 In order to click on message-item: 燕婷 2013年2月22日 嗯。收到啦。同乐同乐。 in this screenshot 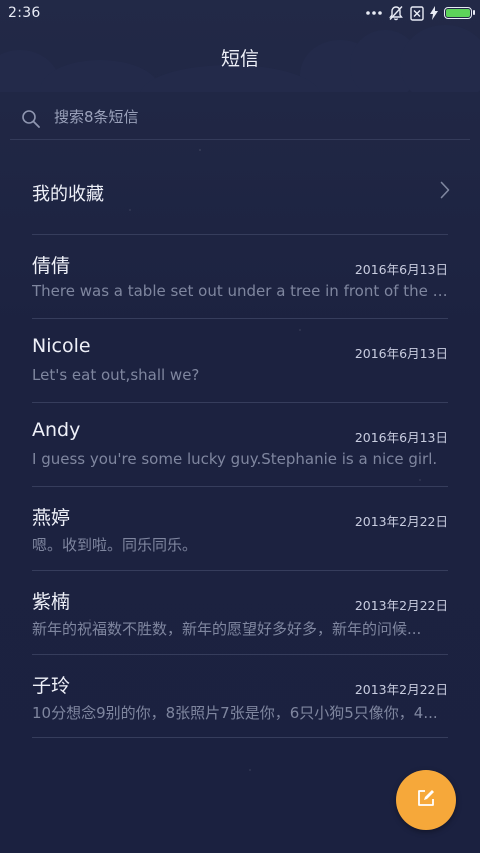, I will do `click(240, 528)`.